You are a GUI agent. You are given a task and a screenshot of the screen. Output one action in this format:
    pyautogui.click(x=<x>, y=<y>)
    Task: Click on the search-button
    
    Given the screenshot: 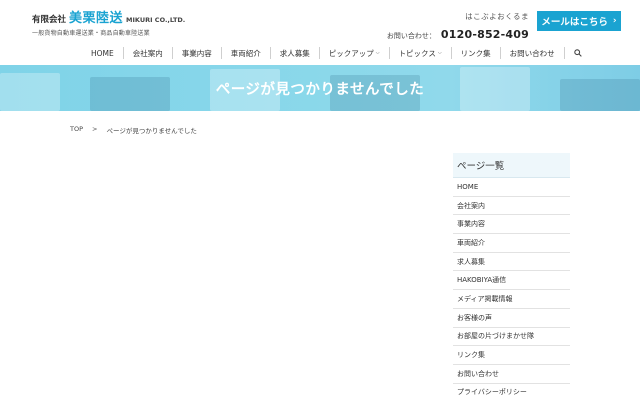 What is the action you would take?
    pyautogui.click(x=577, y=53)
    